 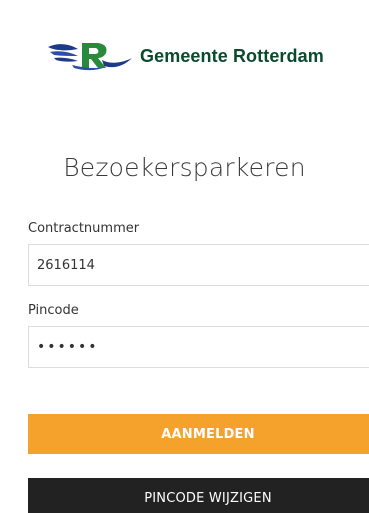 I want to click on contract-number-input: 2616114, so click(x=198, y=265).